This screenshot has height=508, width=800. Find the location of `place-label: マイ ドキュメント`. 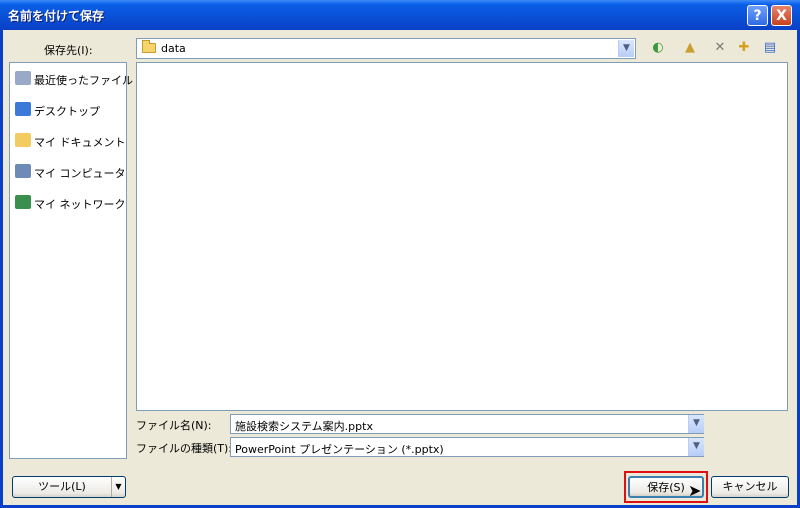

place-label: マイ ドキュメント is located at coordinates (80, 142).